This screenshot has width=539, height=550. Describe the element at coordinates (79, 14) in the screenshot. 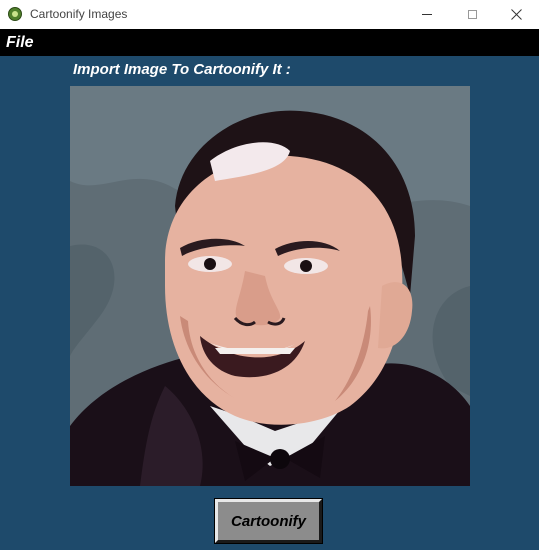

I see `window-title: Cartoonify Images` at that location.